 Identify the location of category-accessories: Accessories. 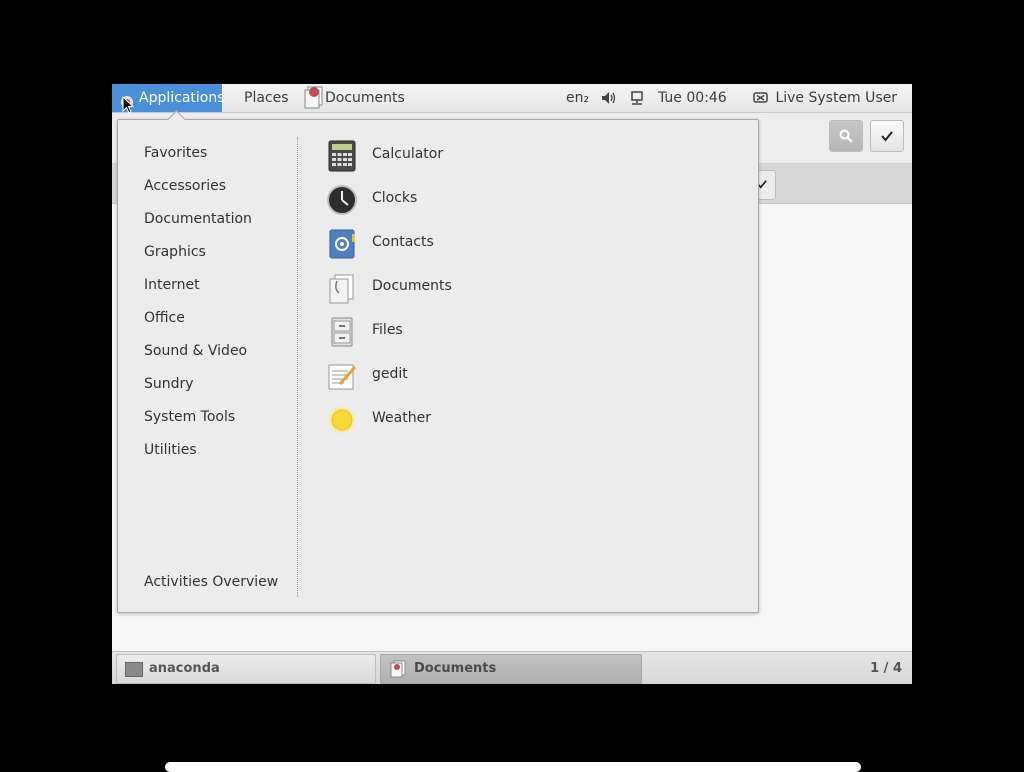
(185, 186).